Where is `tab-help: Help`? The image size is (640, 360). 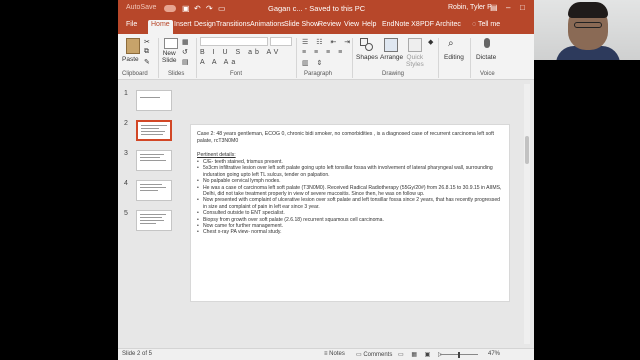 tab-help: Help is located at coordinates (369, 24).